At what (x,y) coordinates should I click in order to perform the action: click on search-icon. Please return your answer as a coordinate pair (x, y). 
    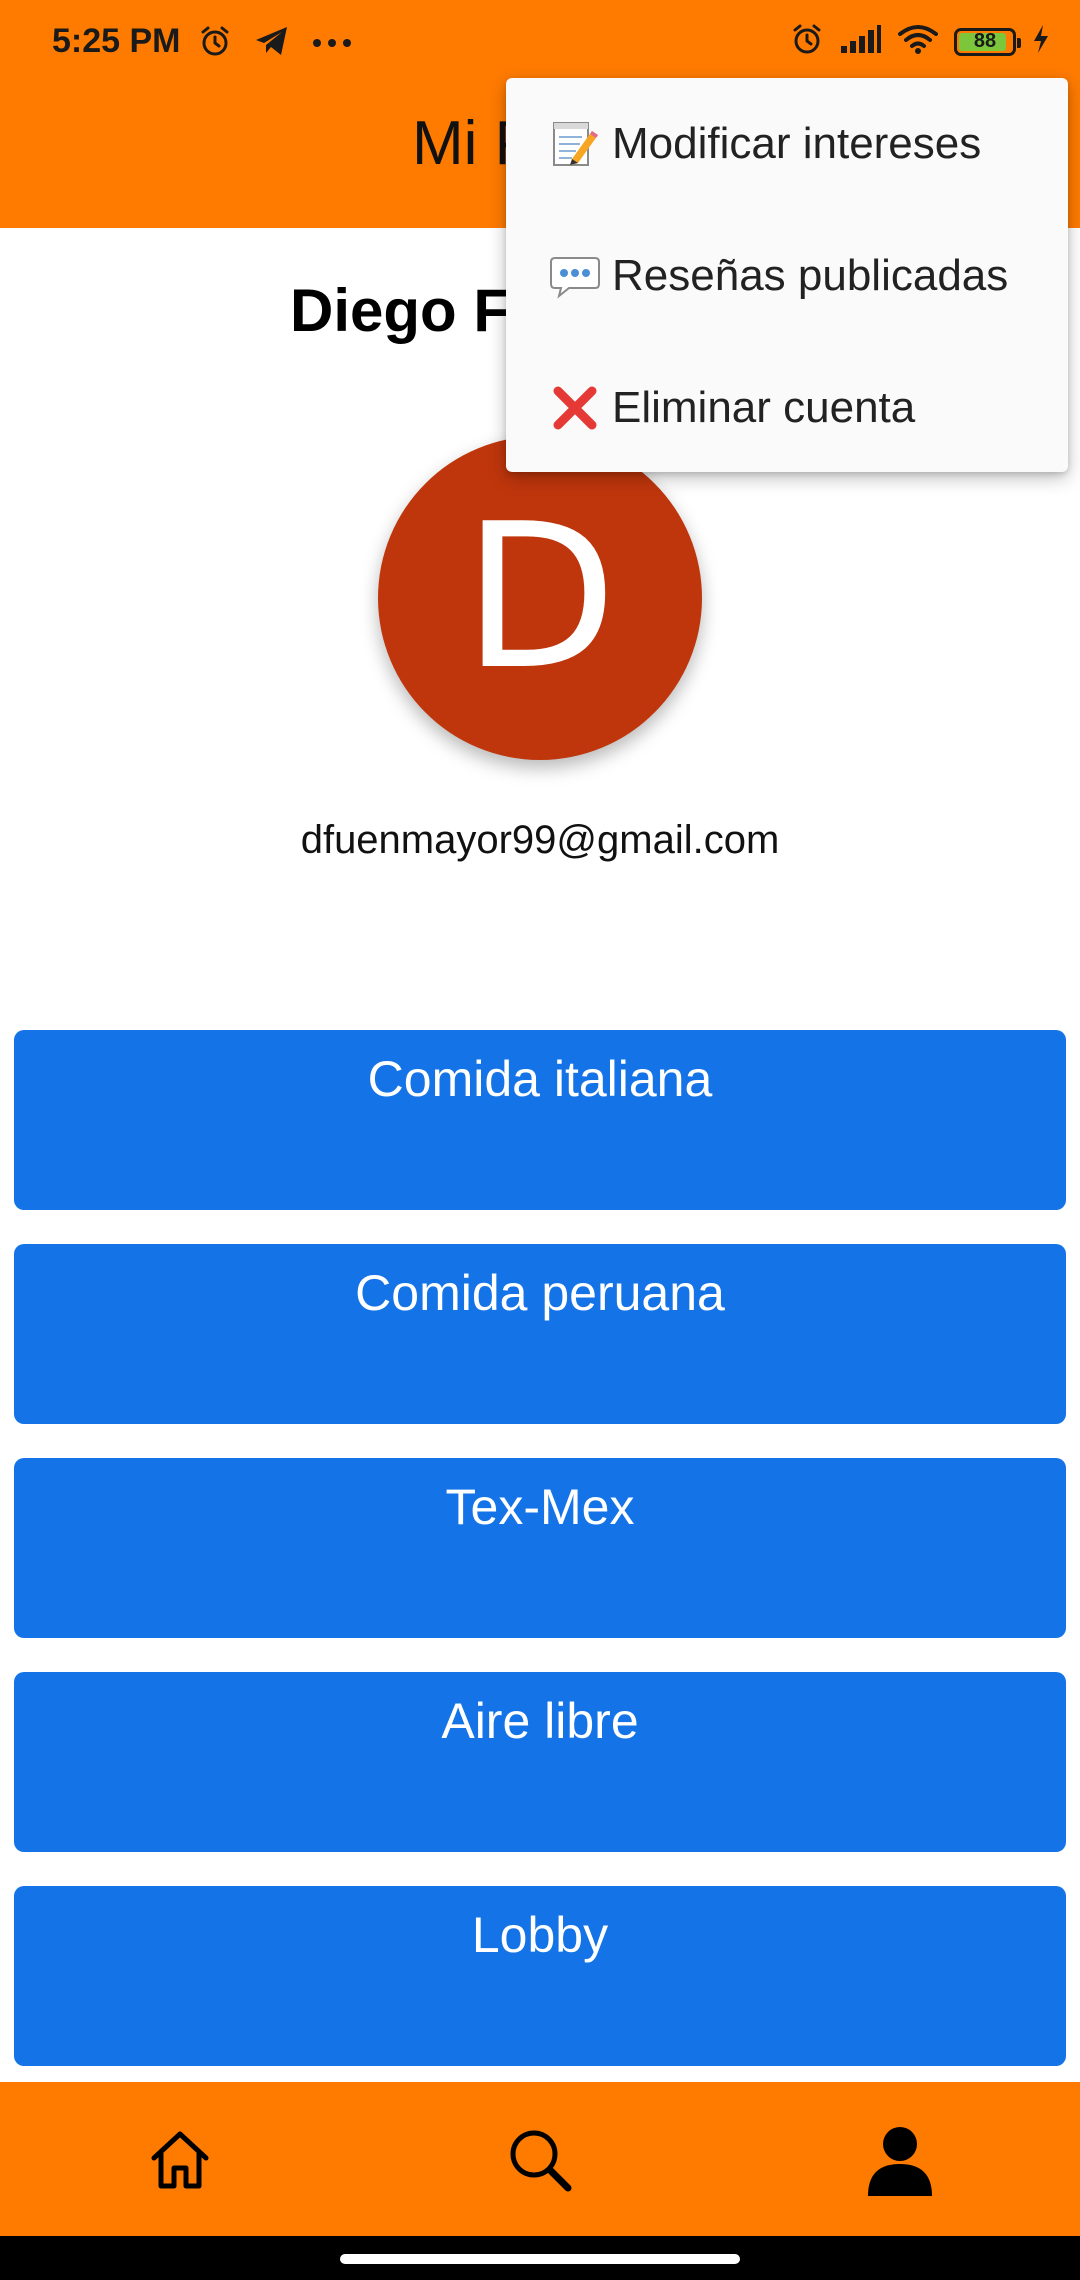
    Looking at the image, I should click on (540, 2162).